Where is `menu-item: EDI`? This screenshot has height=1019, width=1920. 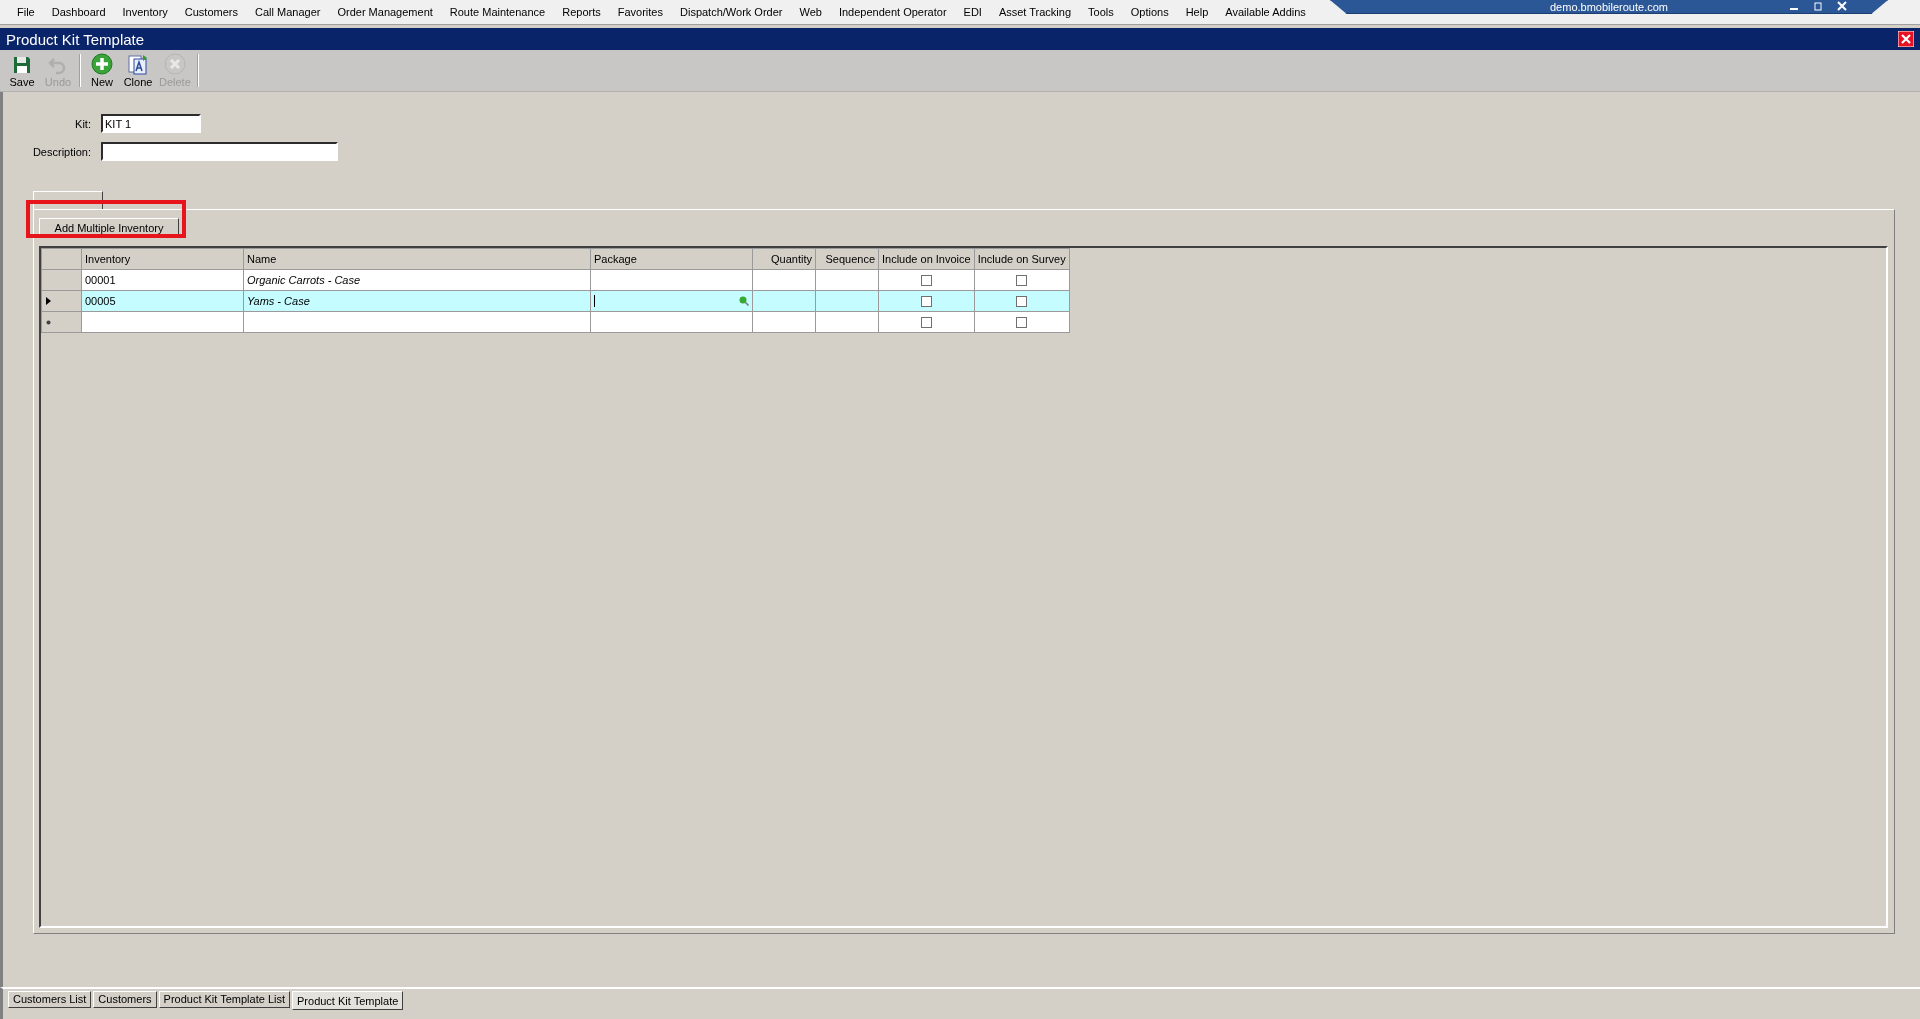 menu-item: EDI is located at coordinates (972, 12).